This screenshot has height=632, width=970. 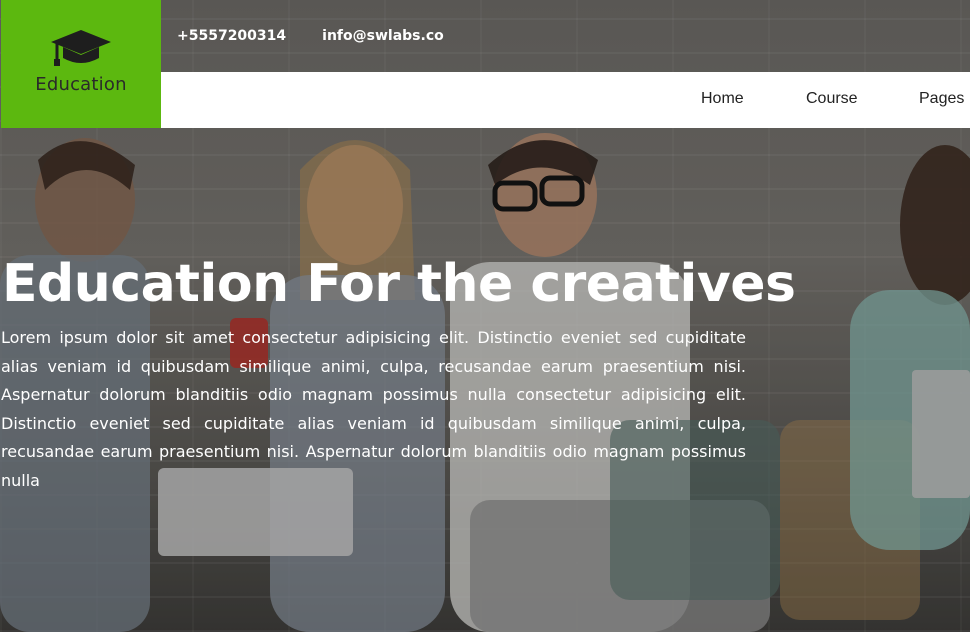 What do you see at coordinates (565, 36) in the screenshot?
I see `top-contact-bar: +5557200314 info@swlabs.co` at bounding box center [565, 36].